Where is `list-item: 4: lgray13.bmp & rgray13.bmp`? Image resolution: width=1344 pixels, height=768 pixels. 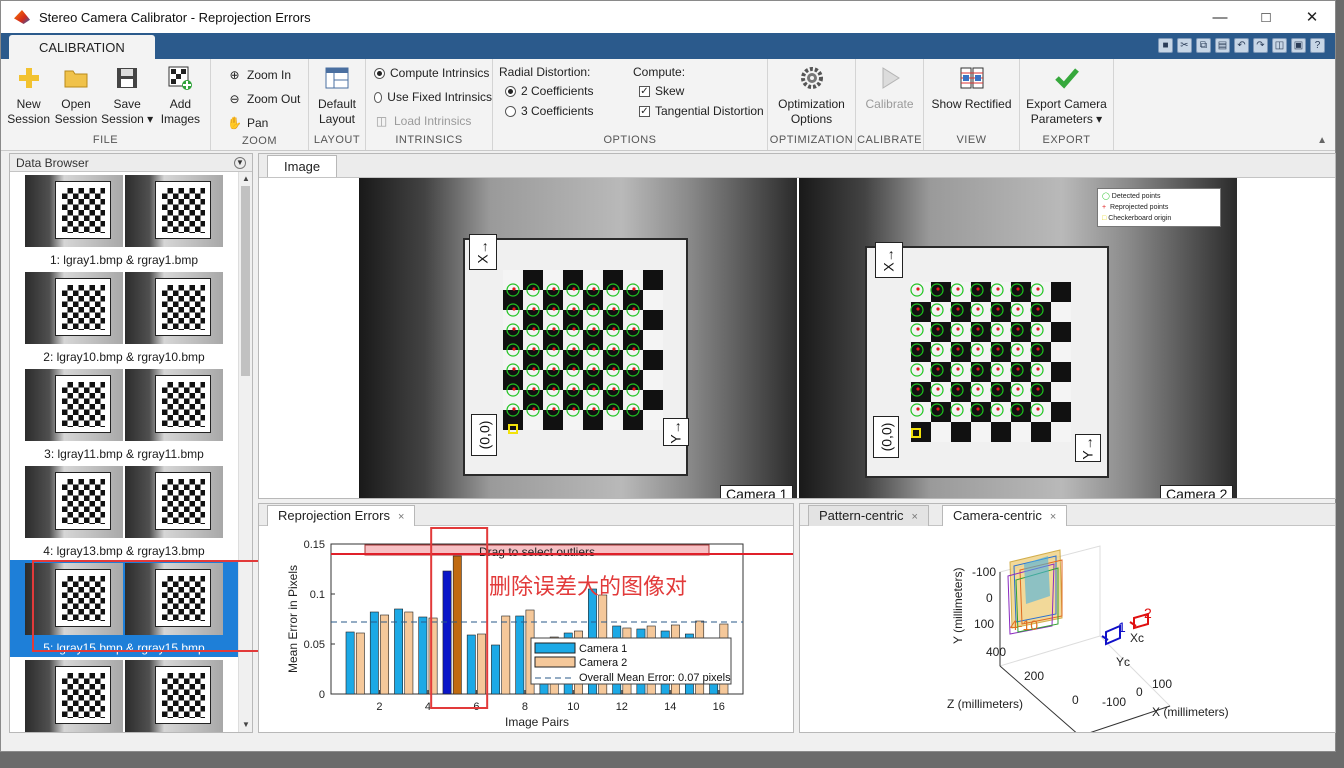 list-item: 4: lgray13.bmp & rgray13.bmp is located at coordinates (124, 511).